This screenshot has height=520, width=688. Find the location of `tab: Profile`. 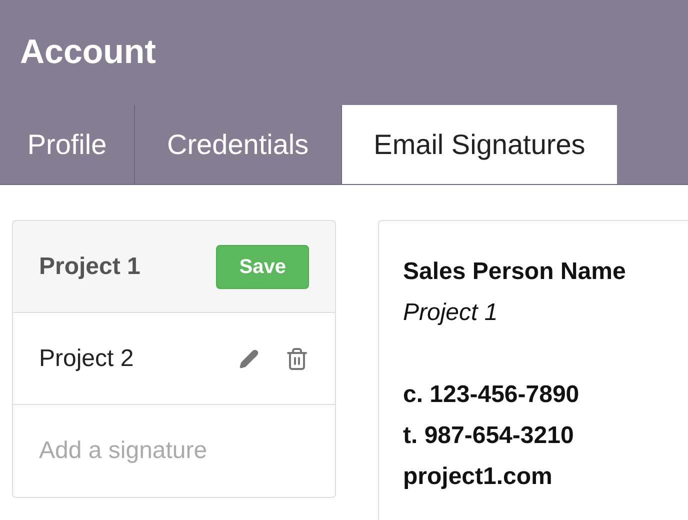

tab: Profile is located at coordinates (67, 144).